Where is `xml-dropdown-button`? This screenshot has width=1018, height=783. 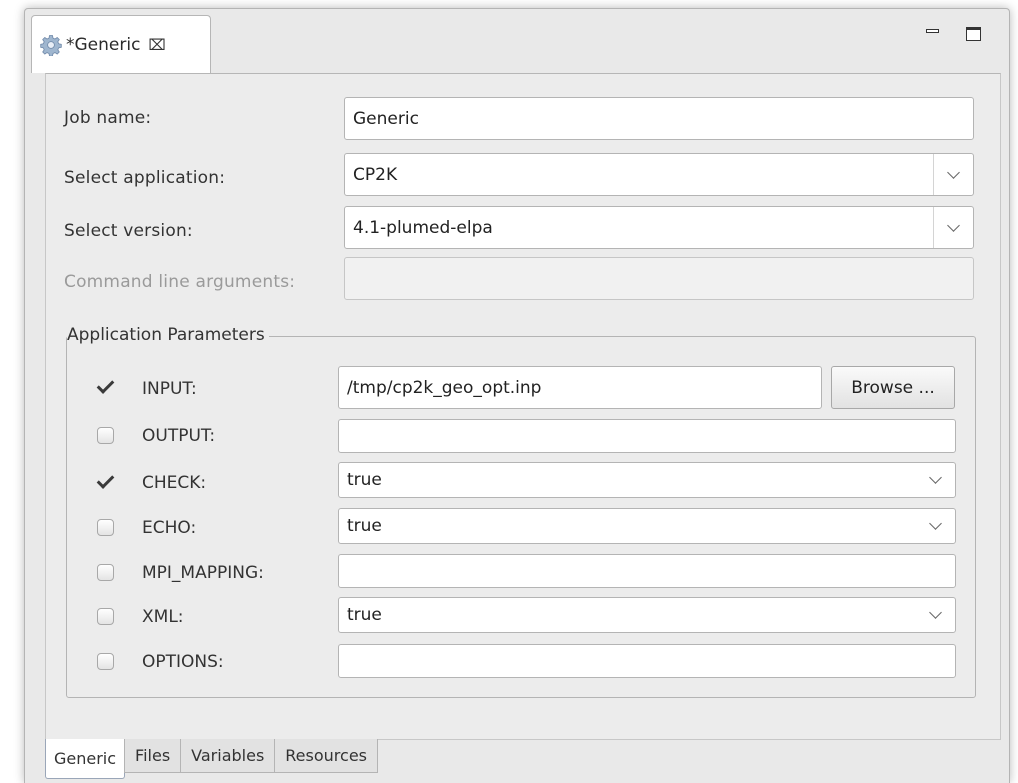 xml-dropdown-button is located at coordinates (935, 615).